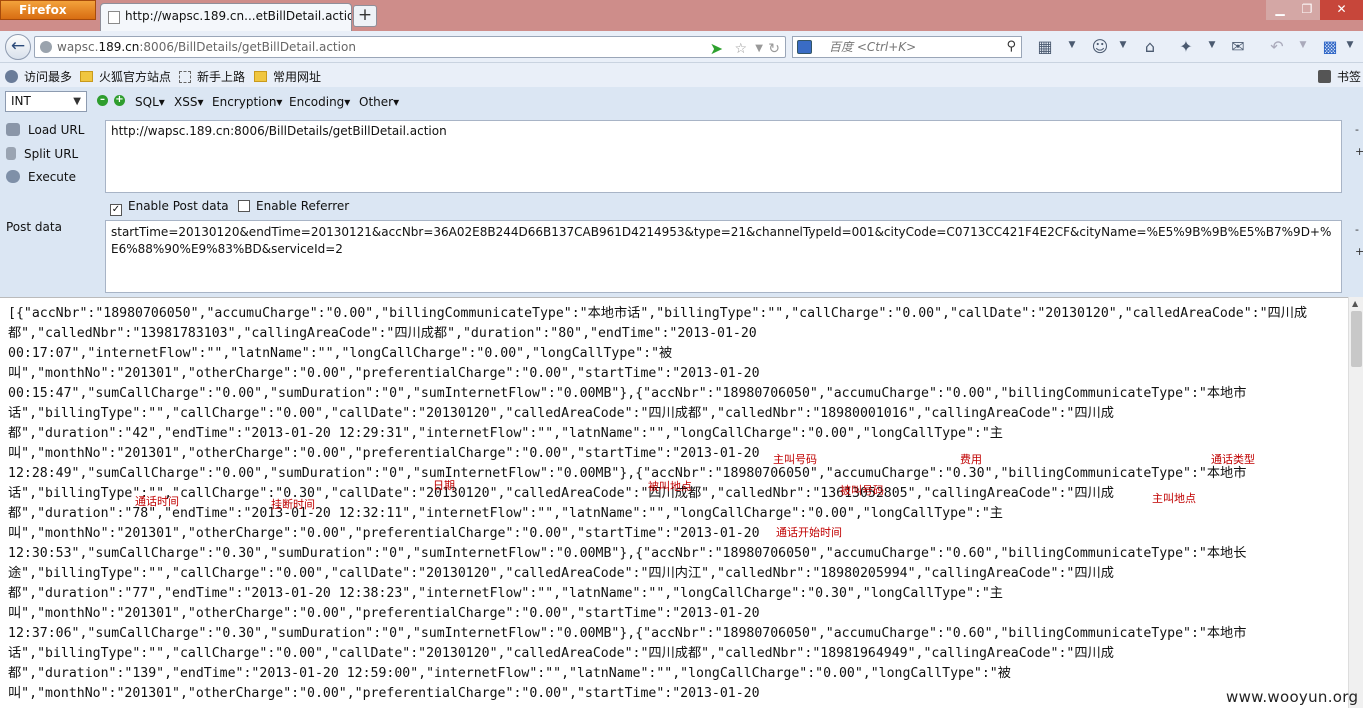 This screenshot has width=1363, height=708. Describe the element at coordinates (716, 49) in the screenshot. I see `go-icon: ➤` at that location.